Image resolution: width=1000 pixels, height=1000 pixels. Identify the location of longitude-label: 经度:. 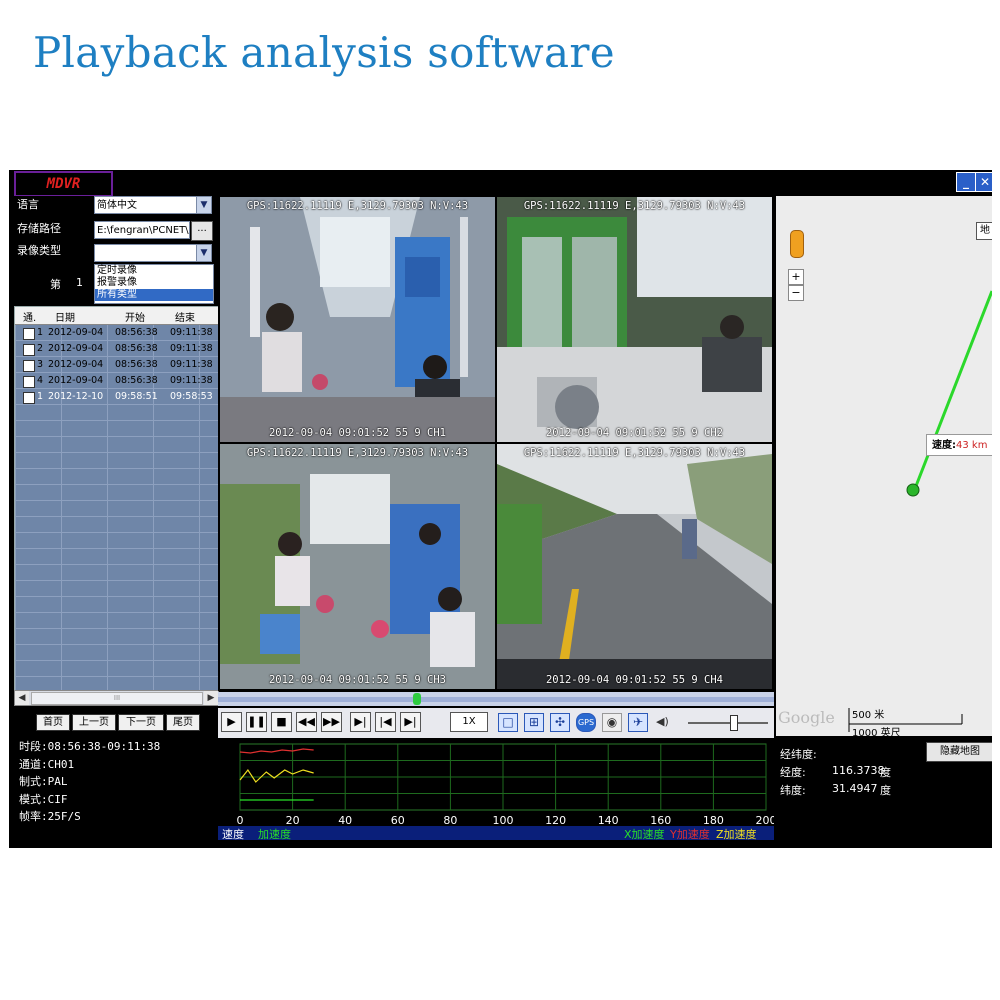
(793, 772).